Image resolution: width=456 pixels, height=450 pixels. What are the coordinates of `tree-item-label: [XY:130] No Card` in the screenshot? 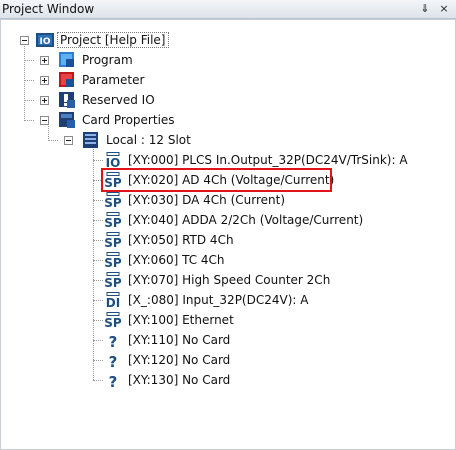 It's located at (179, 380).